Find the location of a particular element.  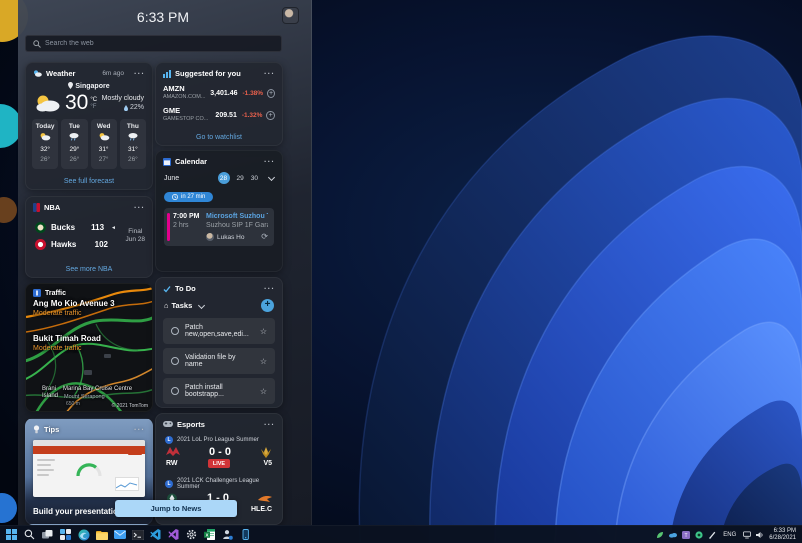

excel-icon: X is located at coordinates (209, 534).